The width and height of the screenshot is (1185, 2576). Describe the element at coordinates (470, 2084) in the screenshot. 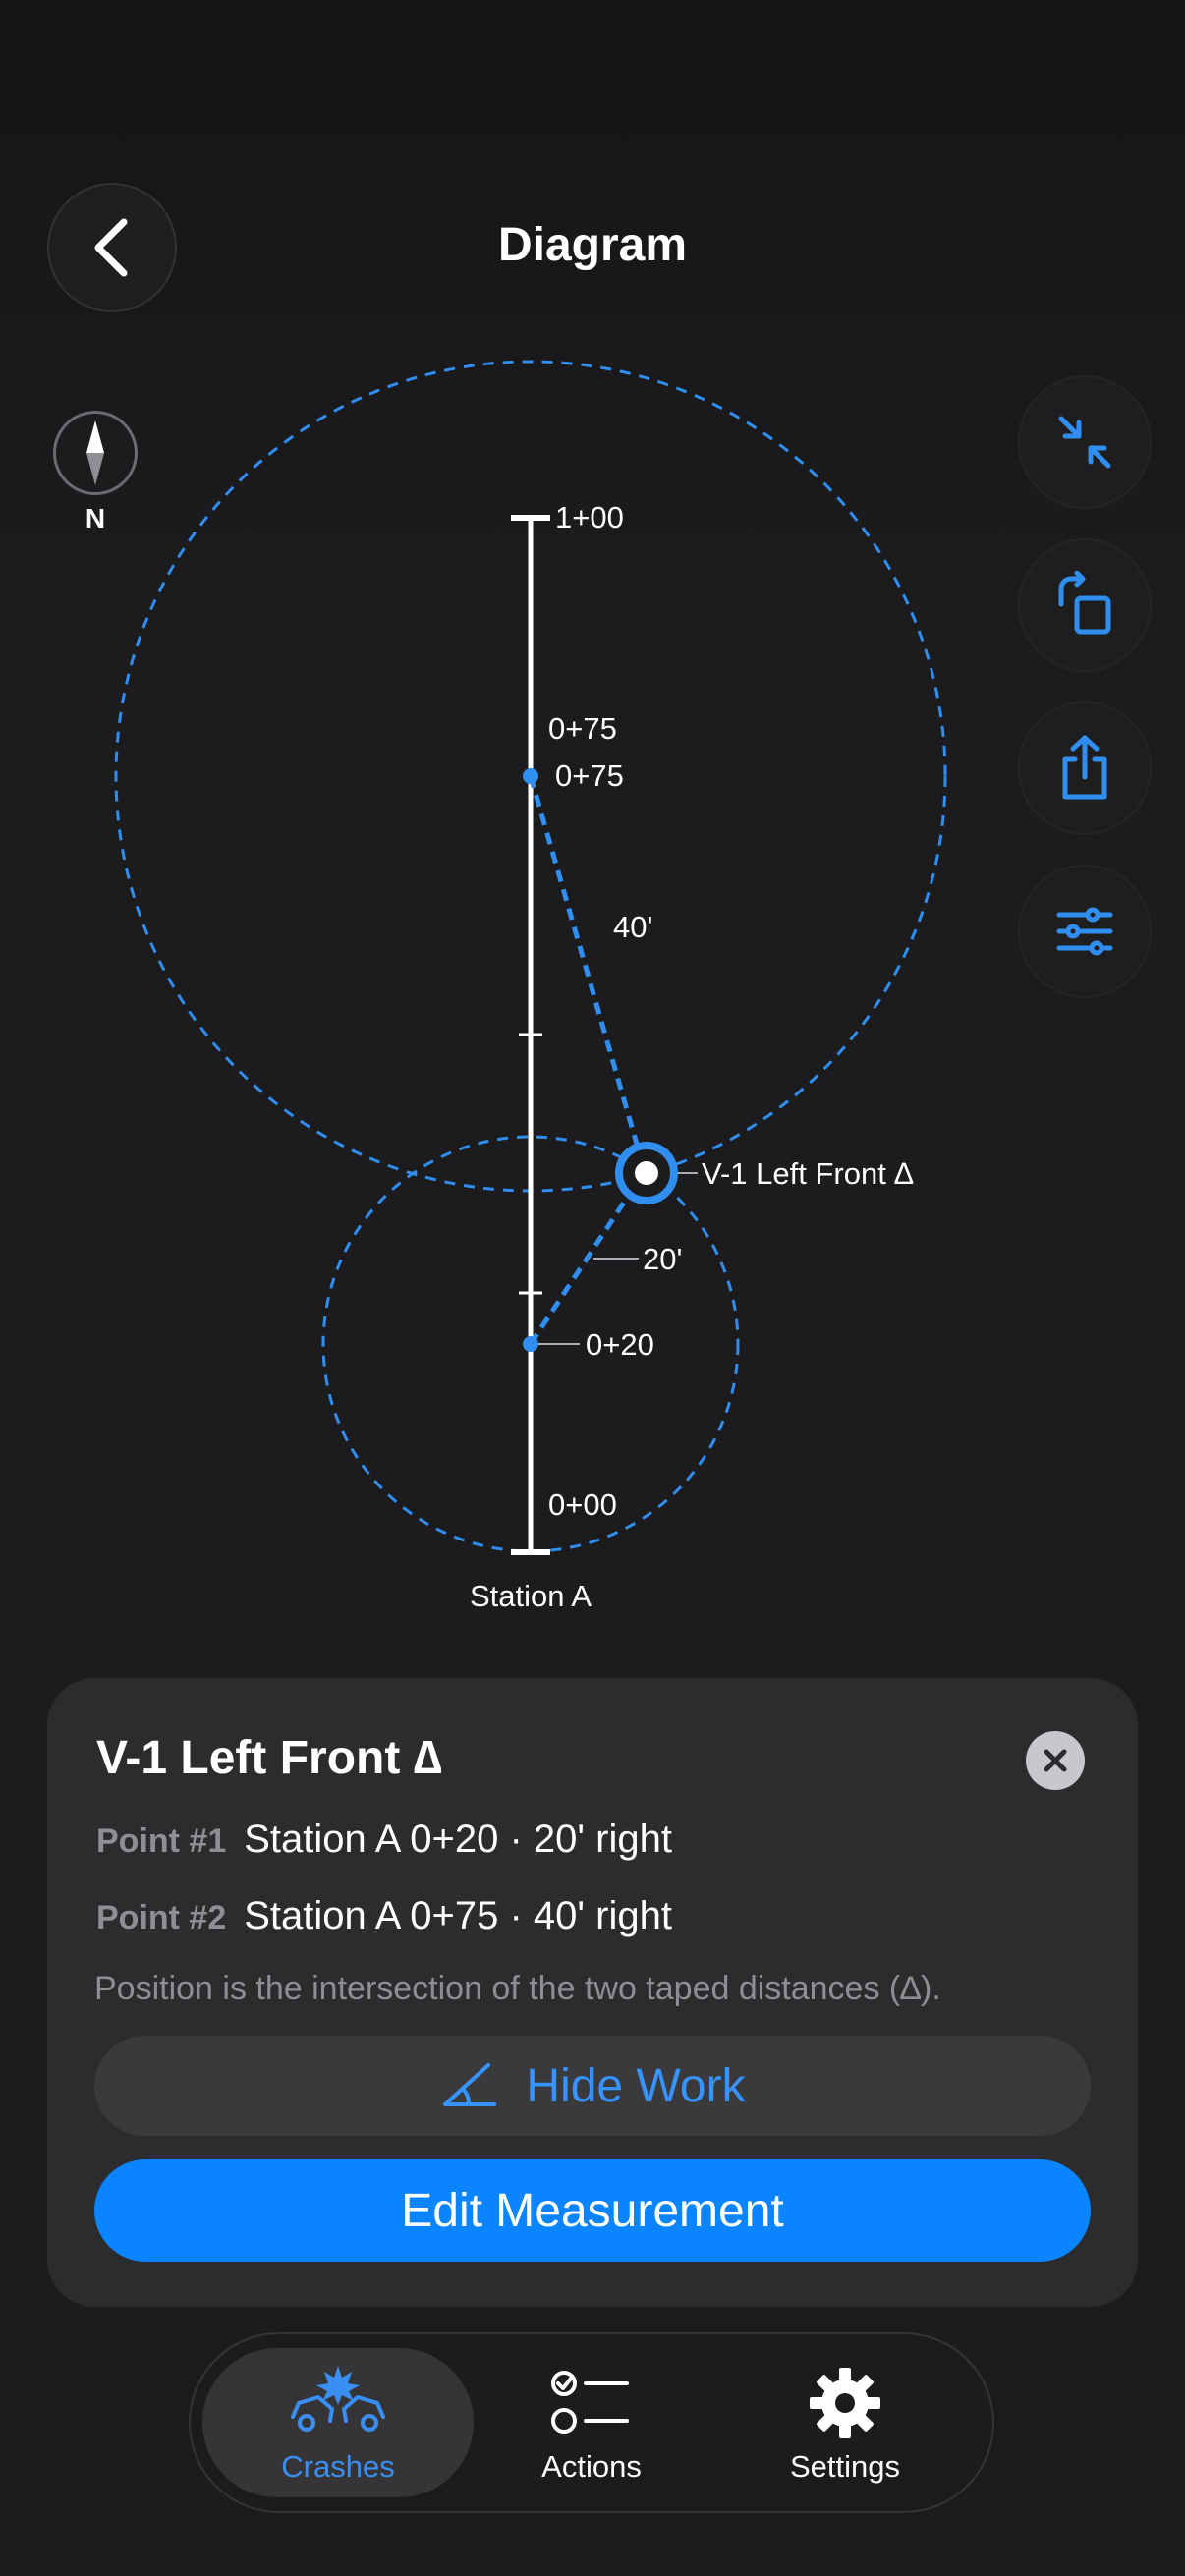

I see `angle-icon` at that location.